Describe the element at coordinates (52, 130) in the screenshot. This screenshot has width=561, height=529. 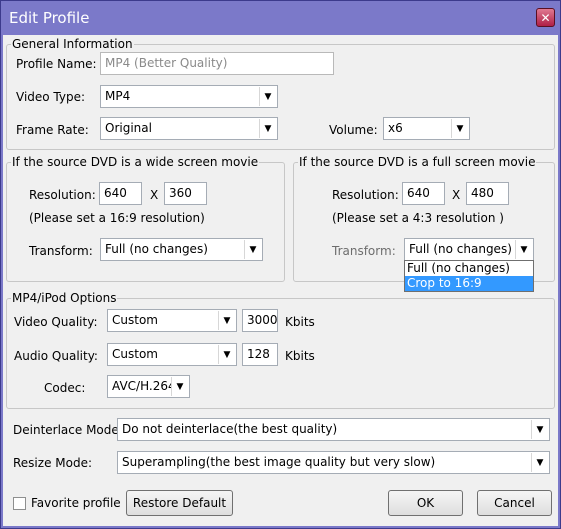
I see `frame-rate-label: Frame Rate:` at that location.